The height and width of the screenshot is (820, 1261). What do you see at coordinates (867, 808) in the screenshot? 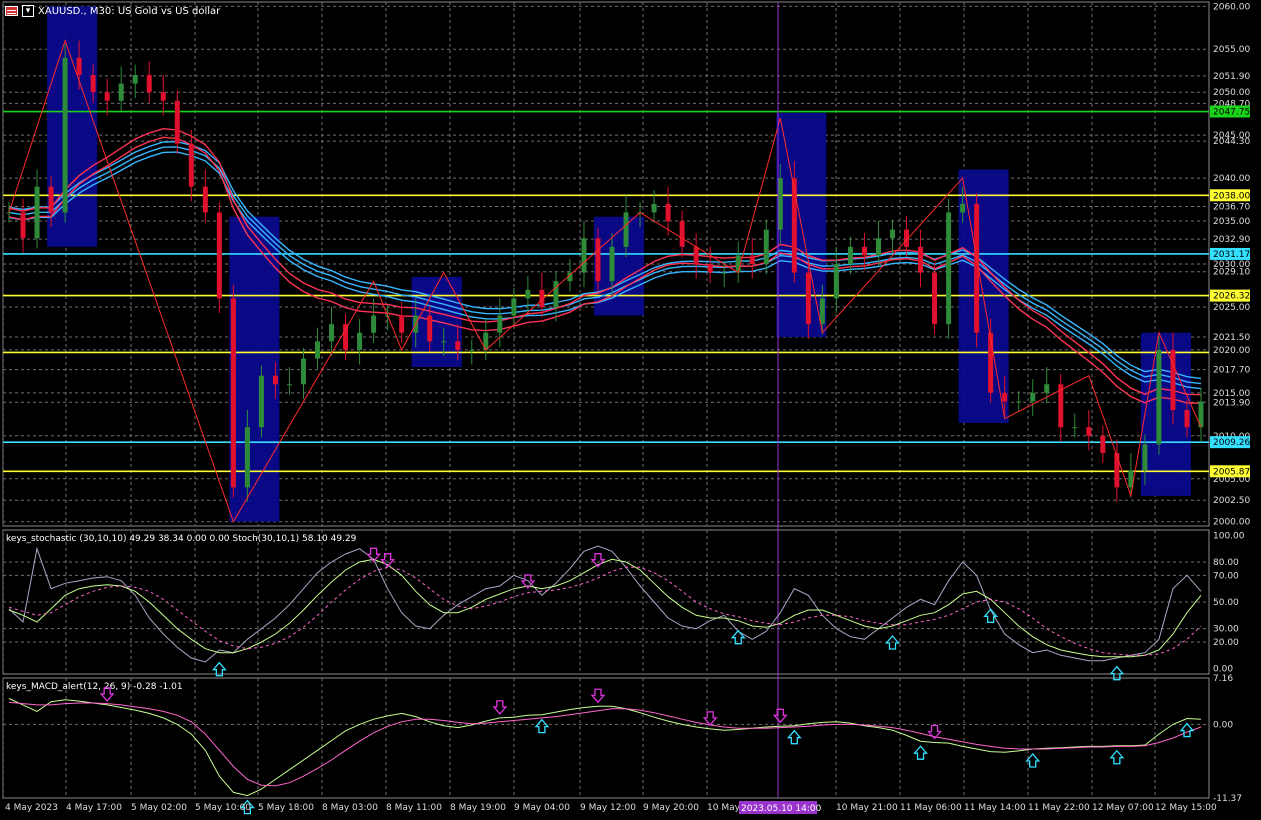
I see `time-axis-label: 10 May 21:00` at bounding box center [867, 808].